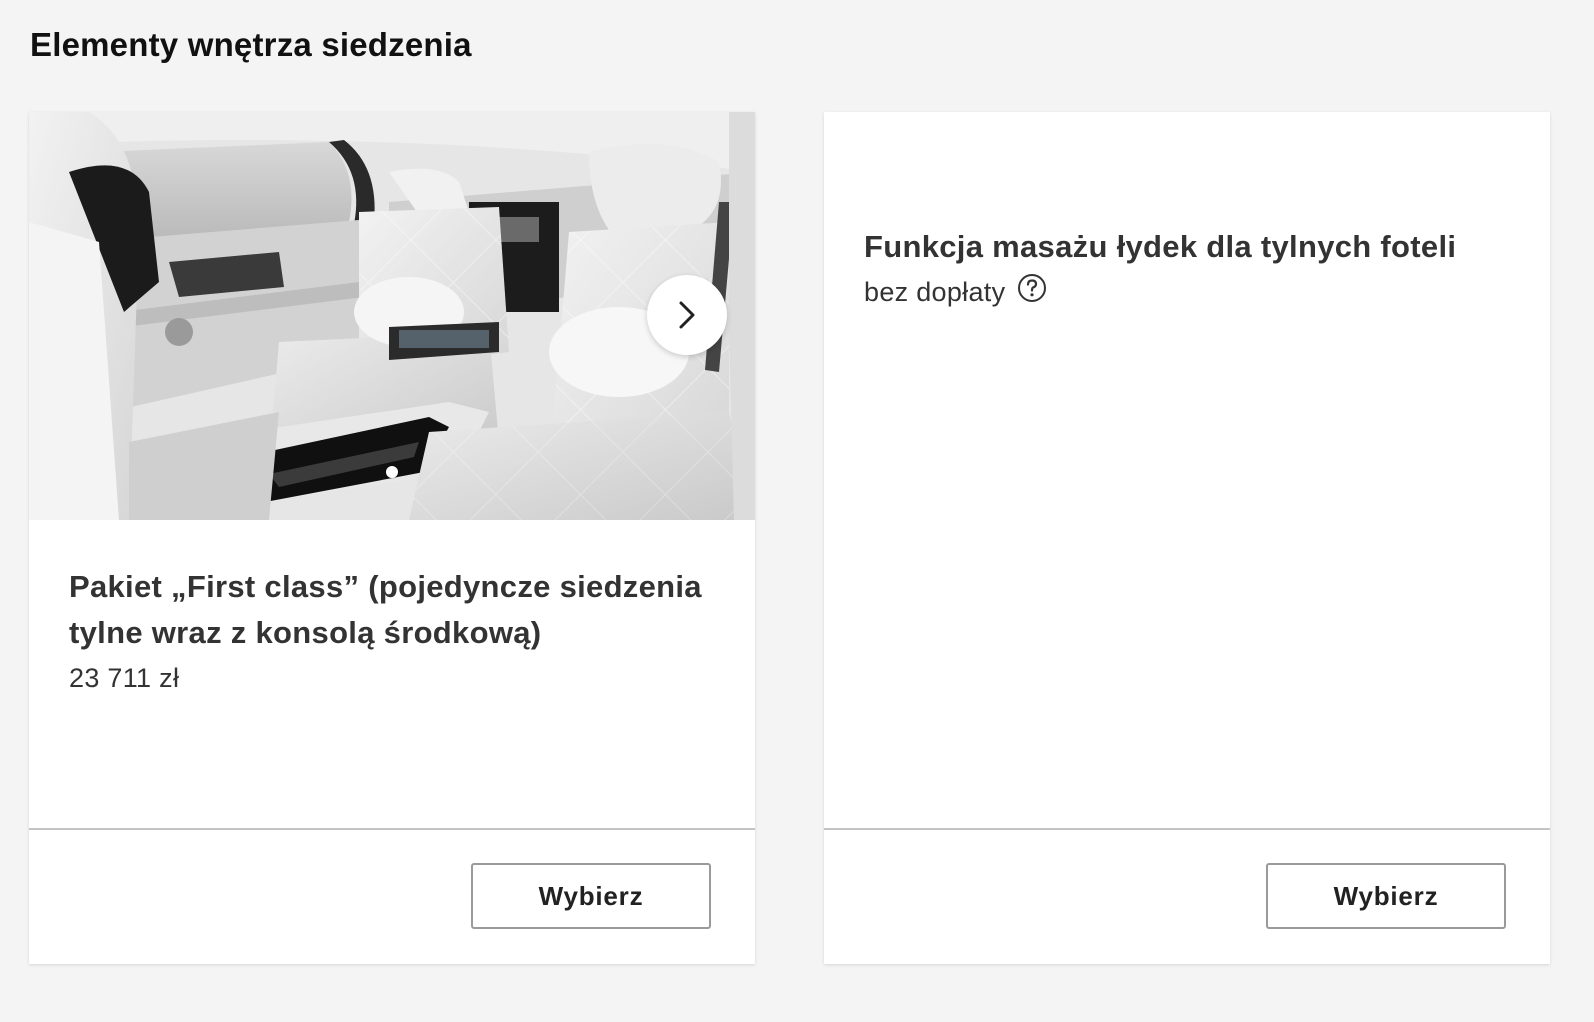 The image size is (1594, 1022). I want to click on gallery-pagination, so click(392, 472).